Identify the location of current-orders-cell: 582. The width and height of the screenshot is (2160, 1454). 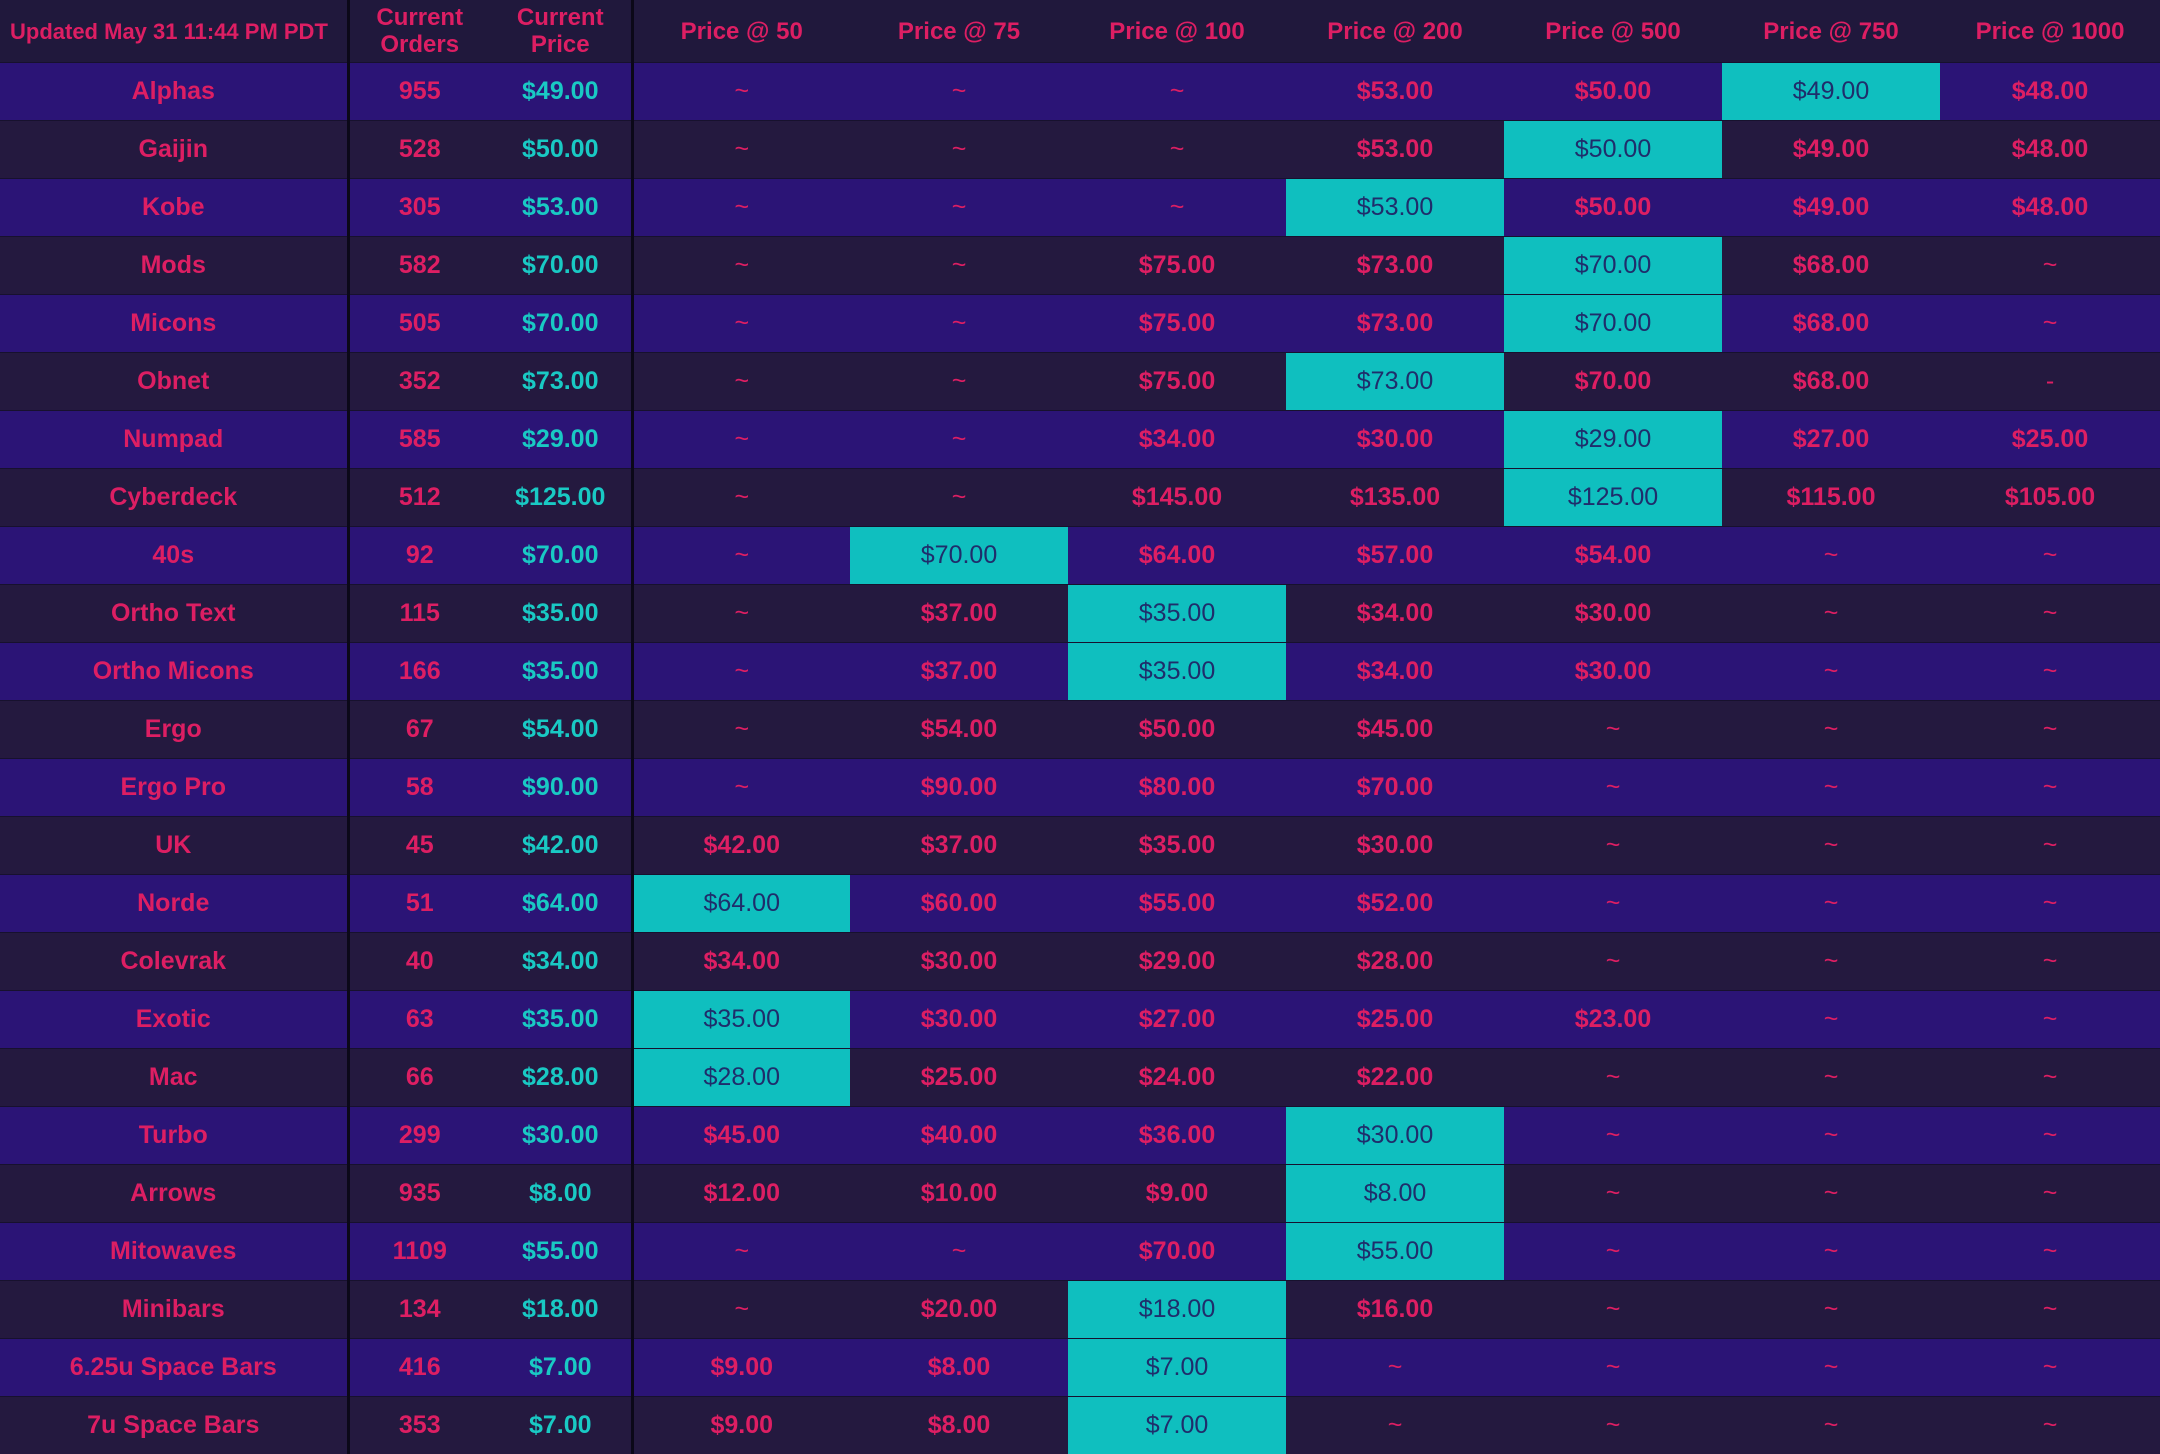
(419, 266).